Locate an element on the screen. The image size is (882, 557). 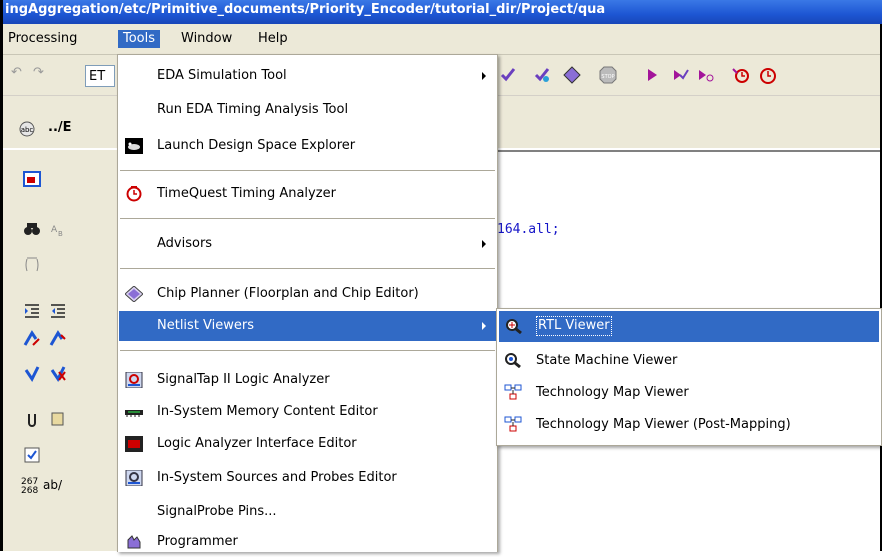
project-combo: ET is located at coordinates (100, 76).